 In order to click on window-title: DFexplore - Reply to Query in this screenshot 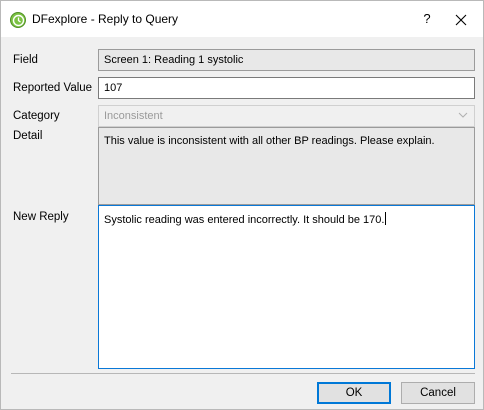, I will do `click(105, 19)`.